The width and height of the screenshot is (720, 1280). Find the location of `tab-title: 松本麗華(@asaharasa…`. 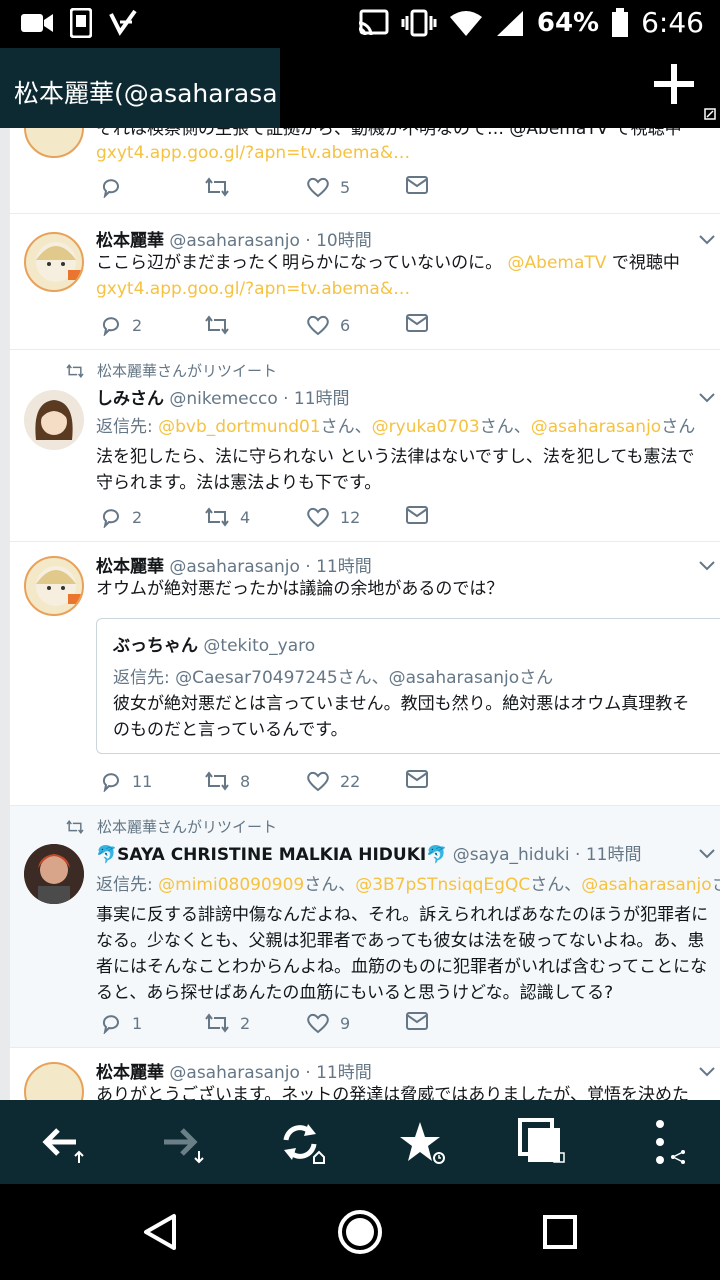

tab-title: 松本麗華(@asaharasa… is located at coordinates (140, 88).